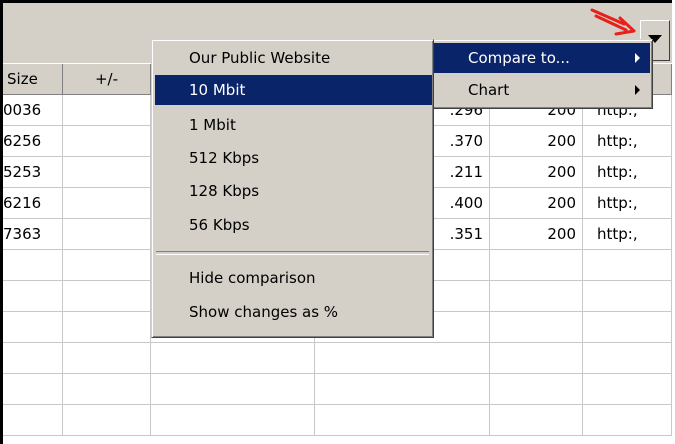 The image size is (675, 444). I want to click on menu-item-128-kbps: 128 Kbps, so click(293, 191).